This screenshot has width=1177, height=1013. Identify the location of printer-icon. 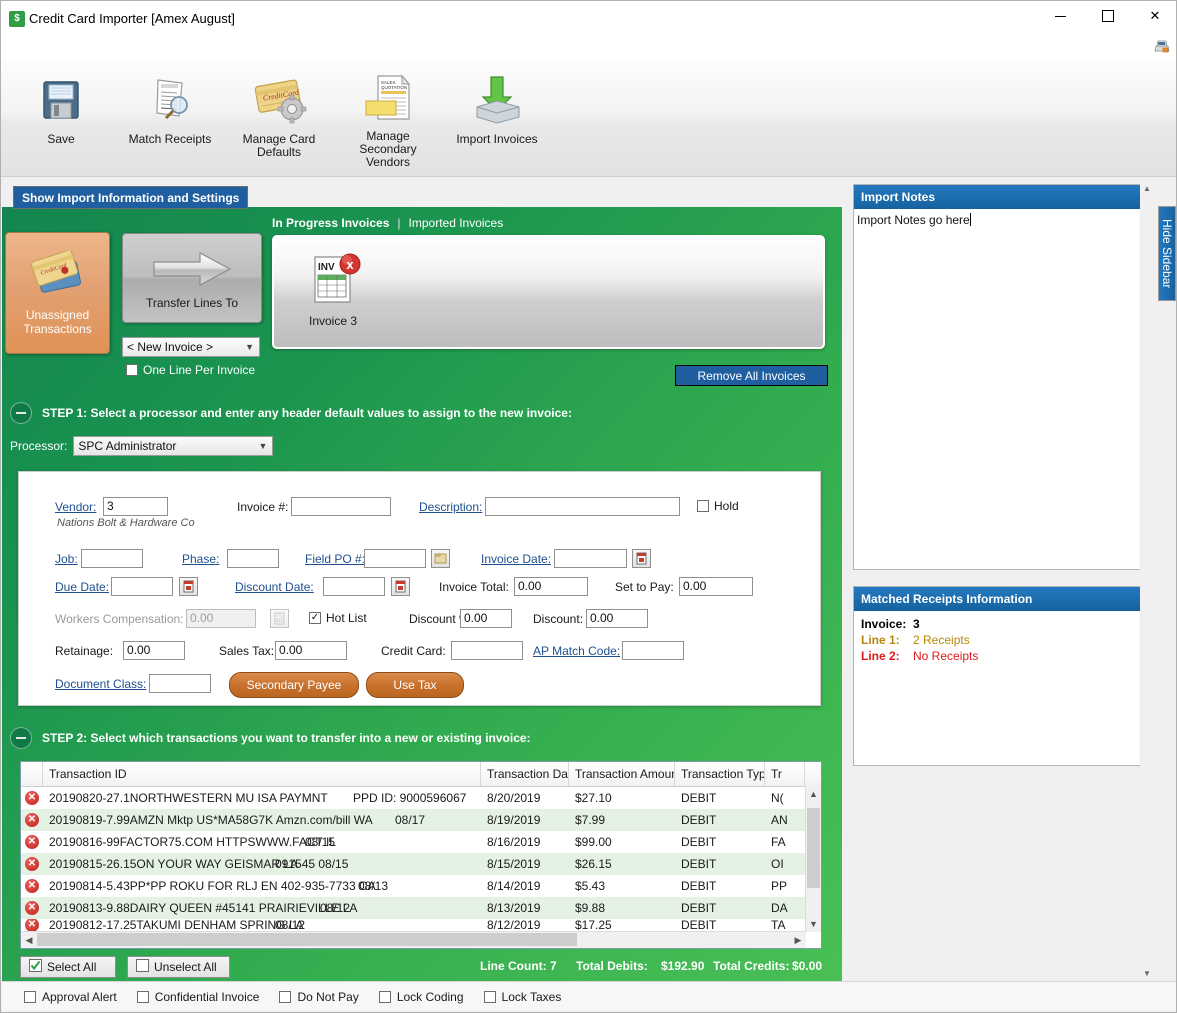
(1162, 46).